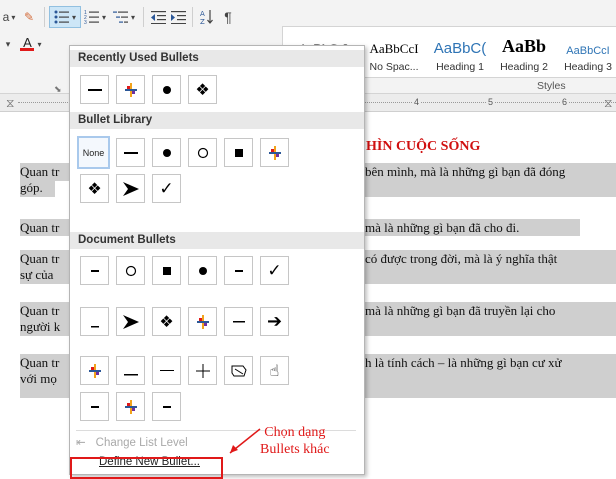  I want to click on text-effect-dropdown: ▾, so click(8, 44).